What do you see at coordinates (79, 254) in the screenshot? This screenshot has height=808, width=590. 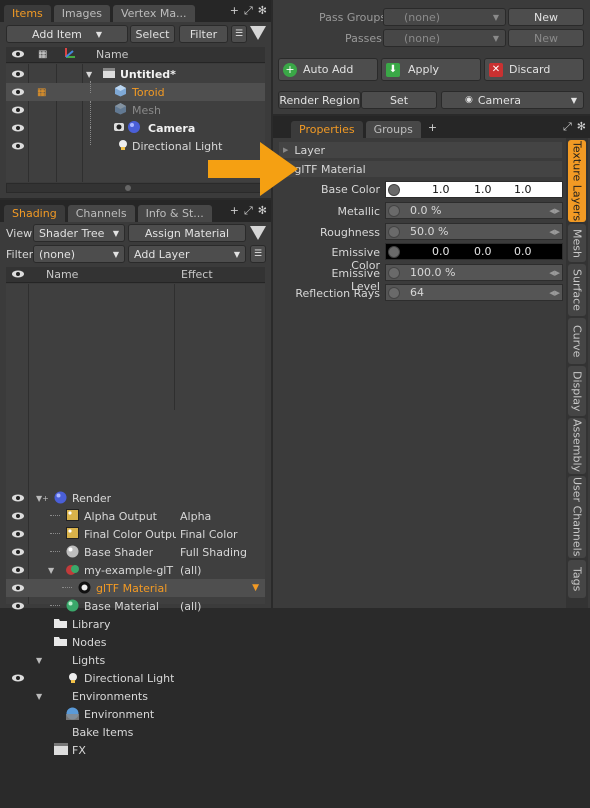 I see `filter-dropdown: (none) ▼` at bounding box center [79, 254].